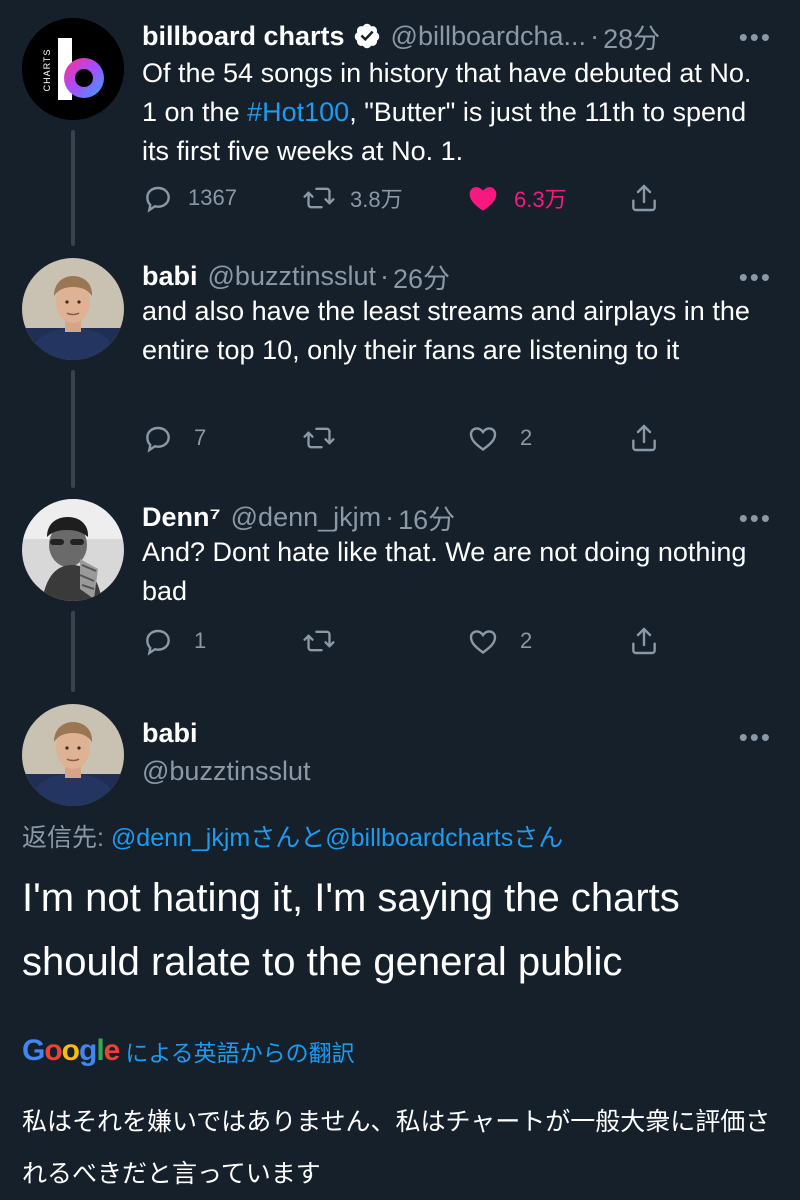 This screenshot has width=800, height=1200. Describe the element at coordinates (66, 838) in the screenshot. I see `reply-to-label: 返信先:` at that location.